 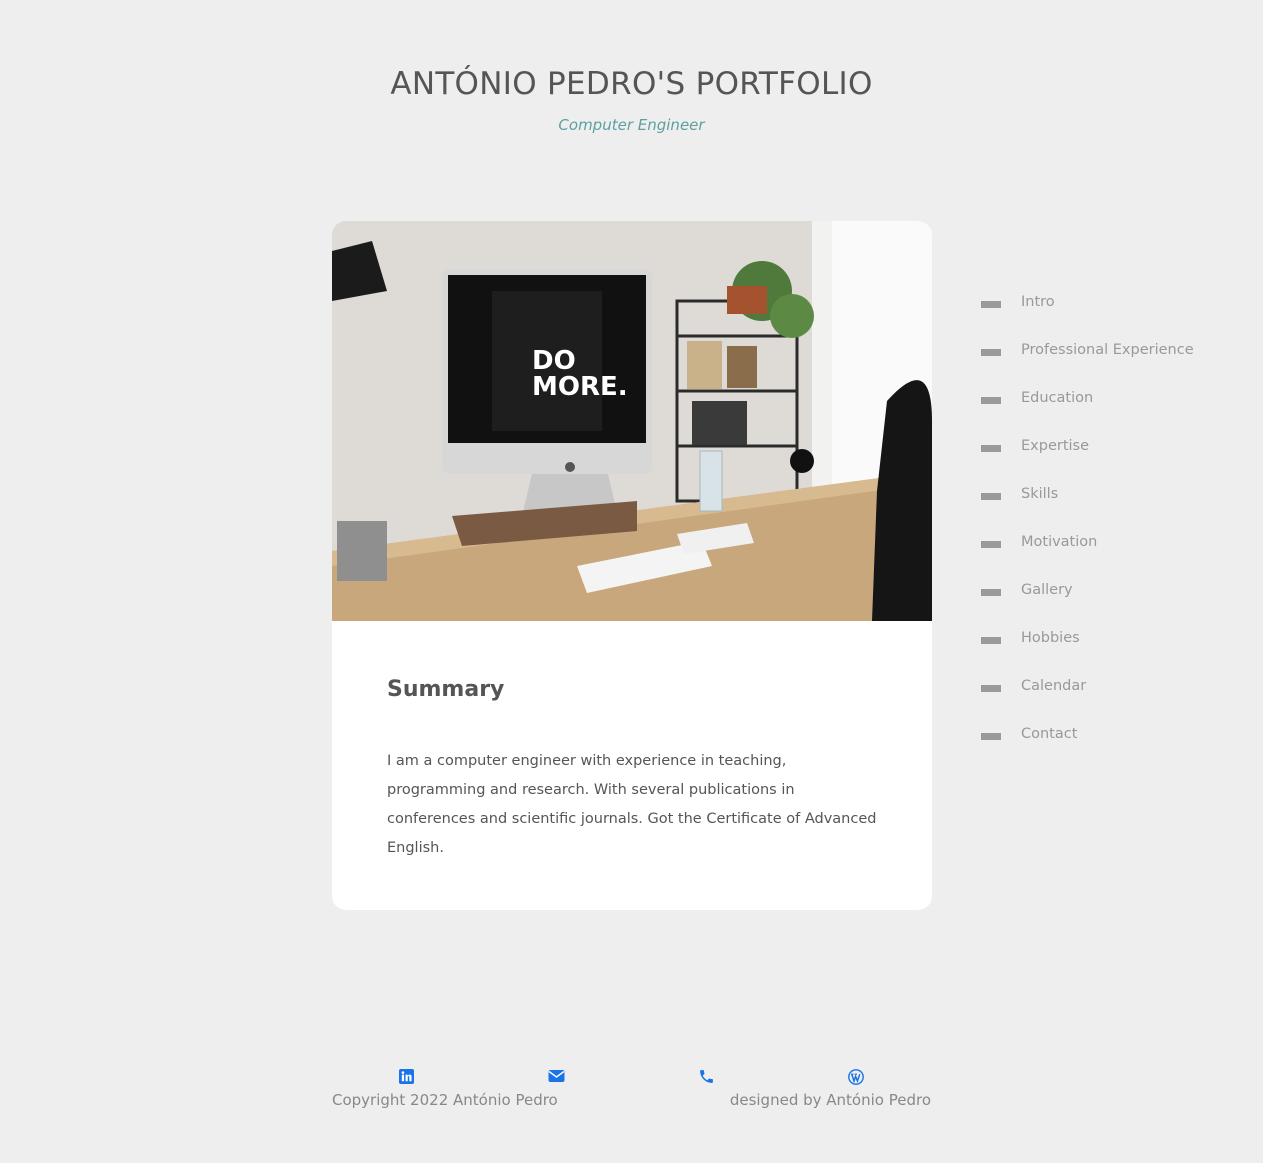 What do you see at coordinates (407, 1077) in the screenshot?
I see `linkedin-icon` at bounding box center [407, 1077].